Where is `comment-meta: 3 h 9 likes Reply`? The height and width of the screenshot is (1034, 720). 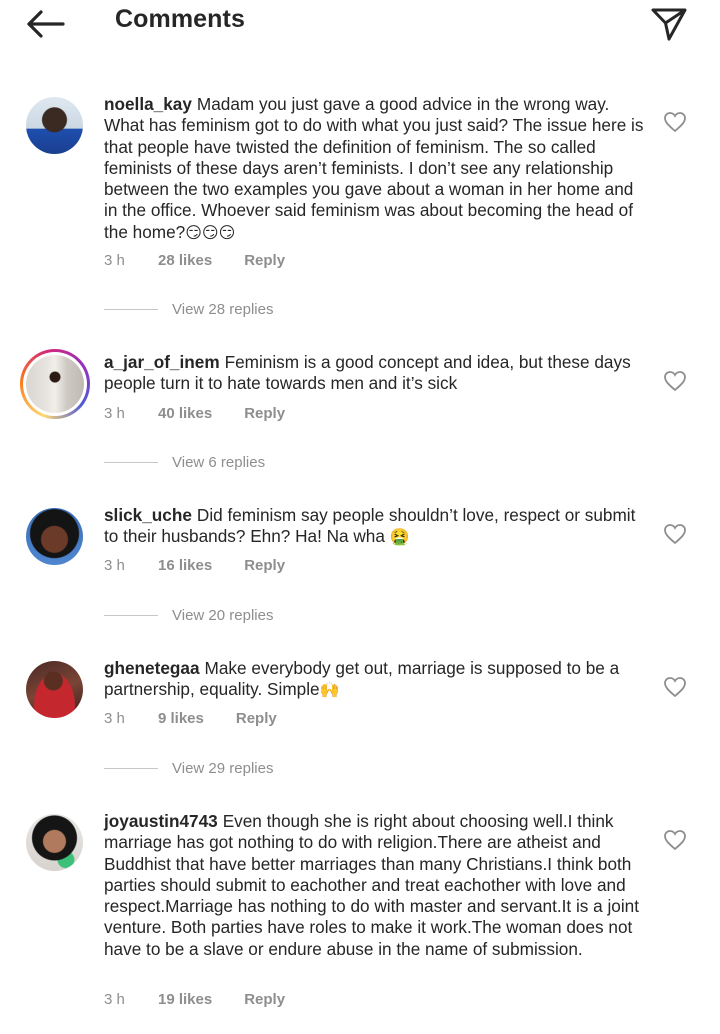
comment-meta: 3 h 9 likes Reply is located at coordinates (190, 718).